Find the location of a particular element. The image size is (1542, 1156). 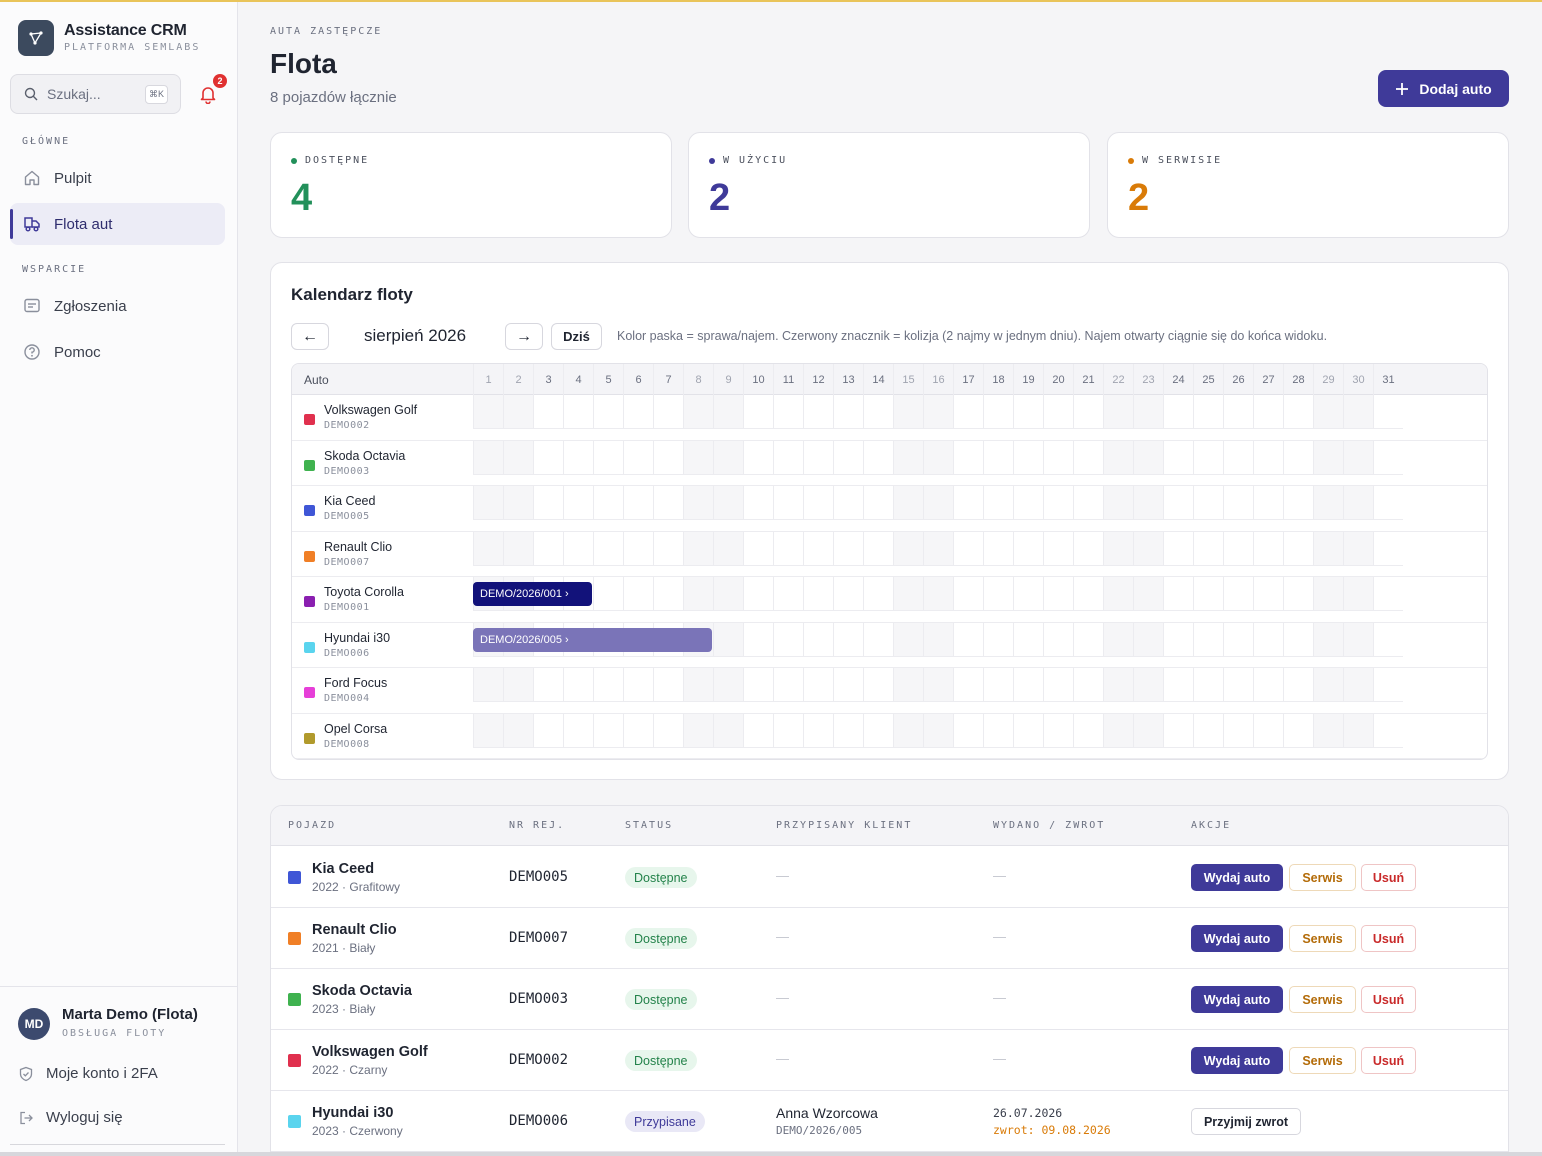

calendar-next-button: → is located at coordinates (524, 336).